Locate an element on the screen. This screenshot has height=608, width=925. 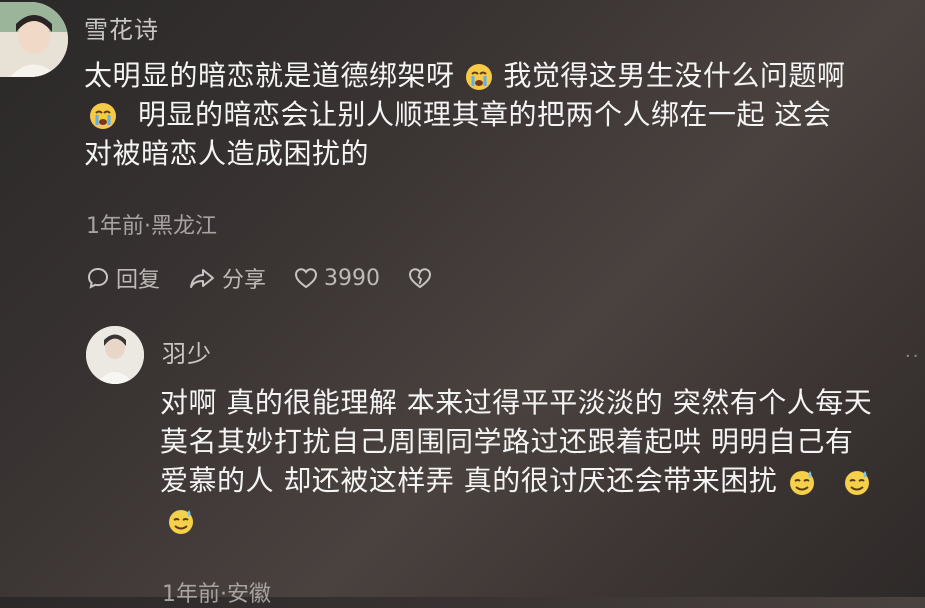
comment-line-2: 明显的暗恋会让别人顺理其章的把两个人绑在一起 这会 is located at coordinates (499, 114).